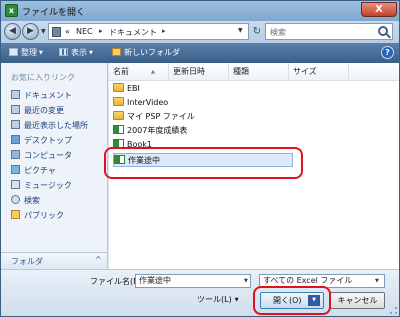  What do you see at coordinates (54, 260) in the screenshot?
I see `folders-toggle: フォルダ ^` at bounding box center [54, 260].